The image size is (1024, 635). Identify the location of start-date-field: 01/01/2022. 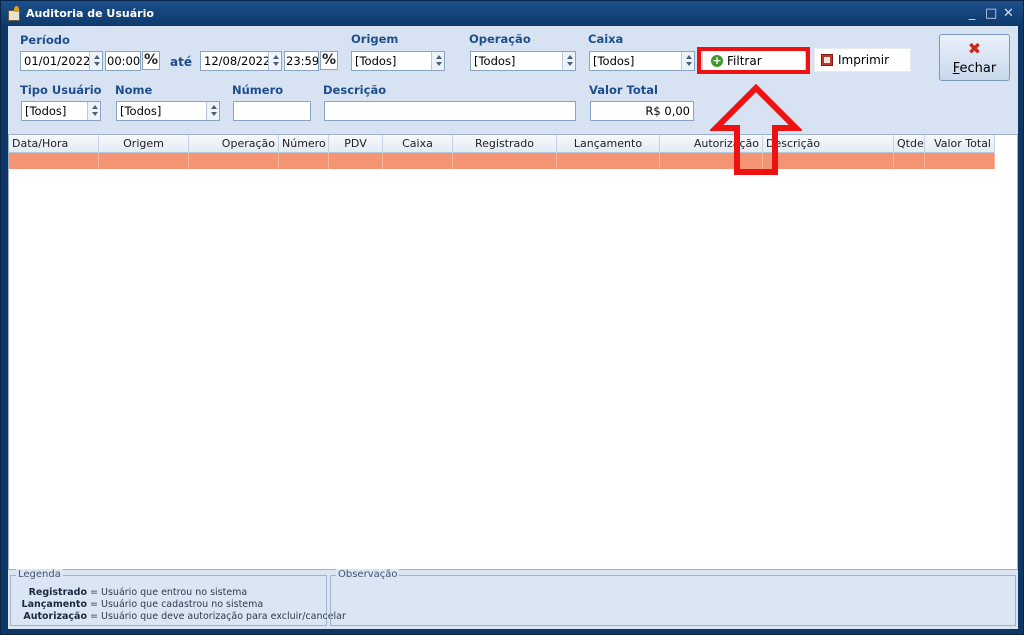
(61, 61).